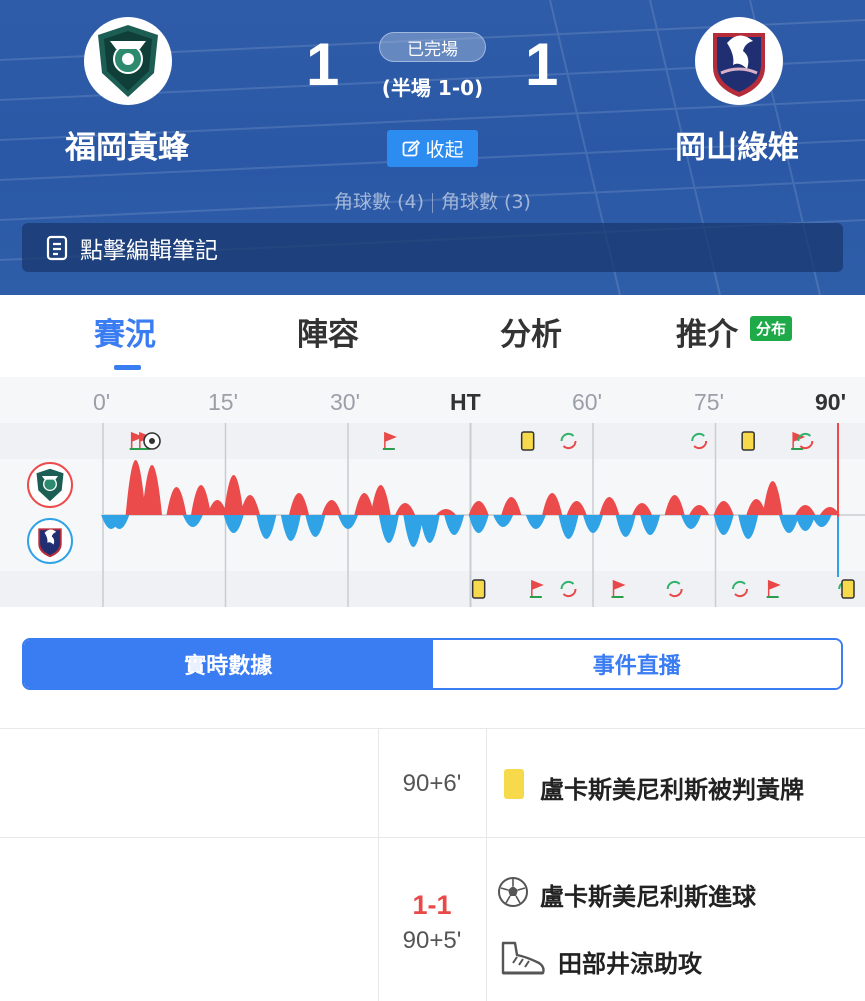 The image size is (865, 1001). Describe the element at coordinates (125, 331) in the screenshot. I see `tab-match-status: 賽況` at that location.